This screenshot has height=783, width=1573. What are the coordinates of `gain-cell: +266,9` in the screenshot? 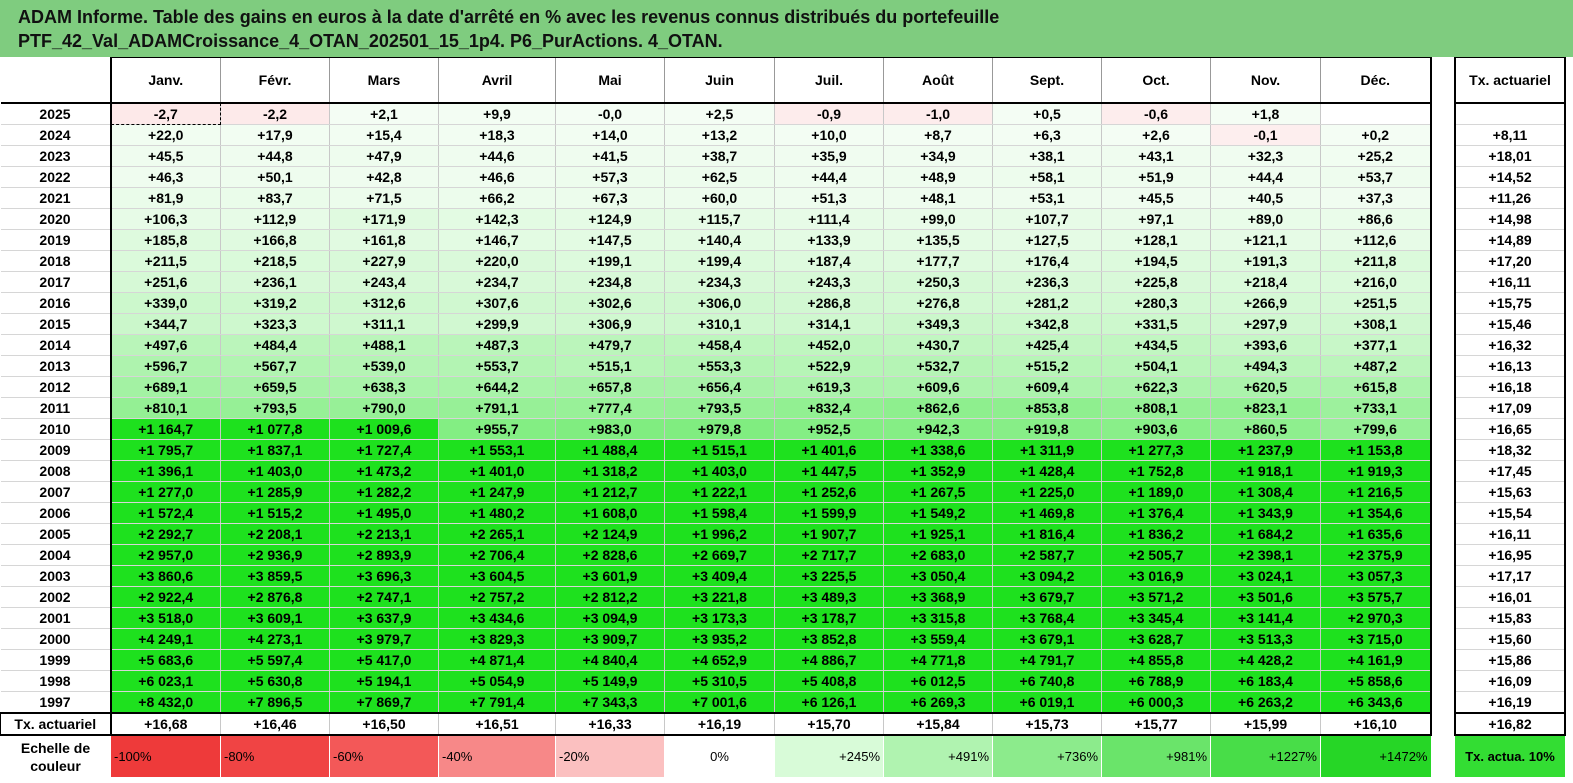 It's located at (1265, 303).